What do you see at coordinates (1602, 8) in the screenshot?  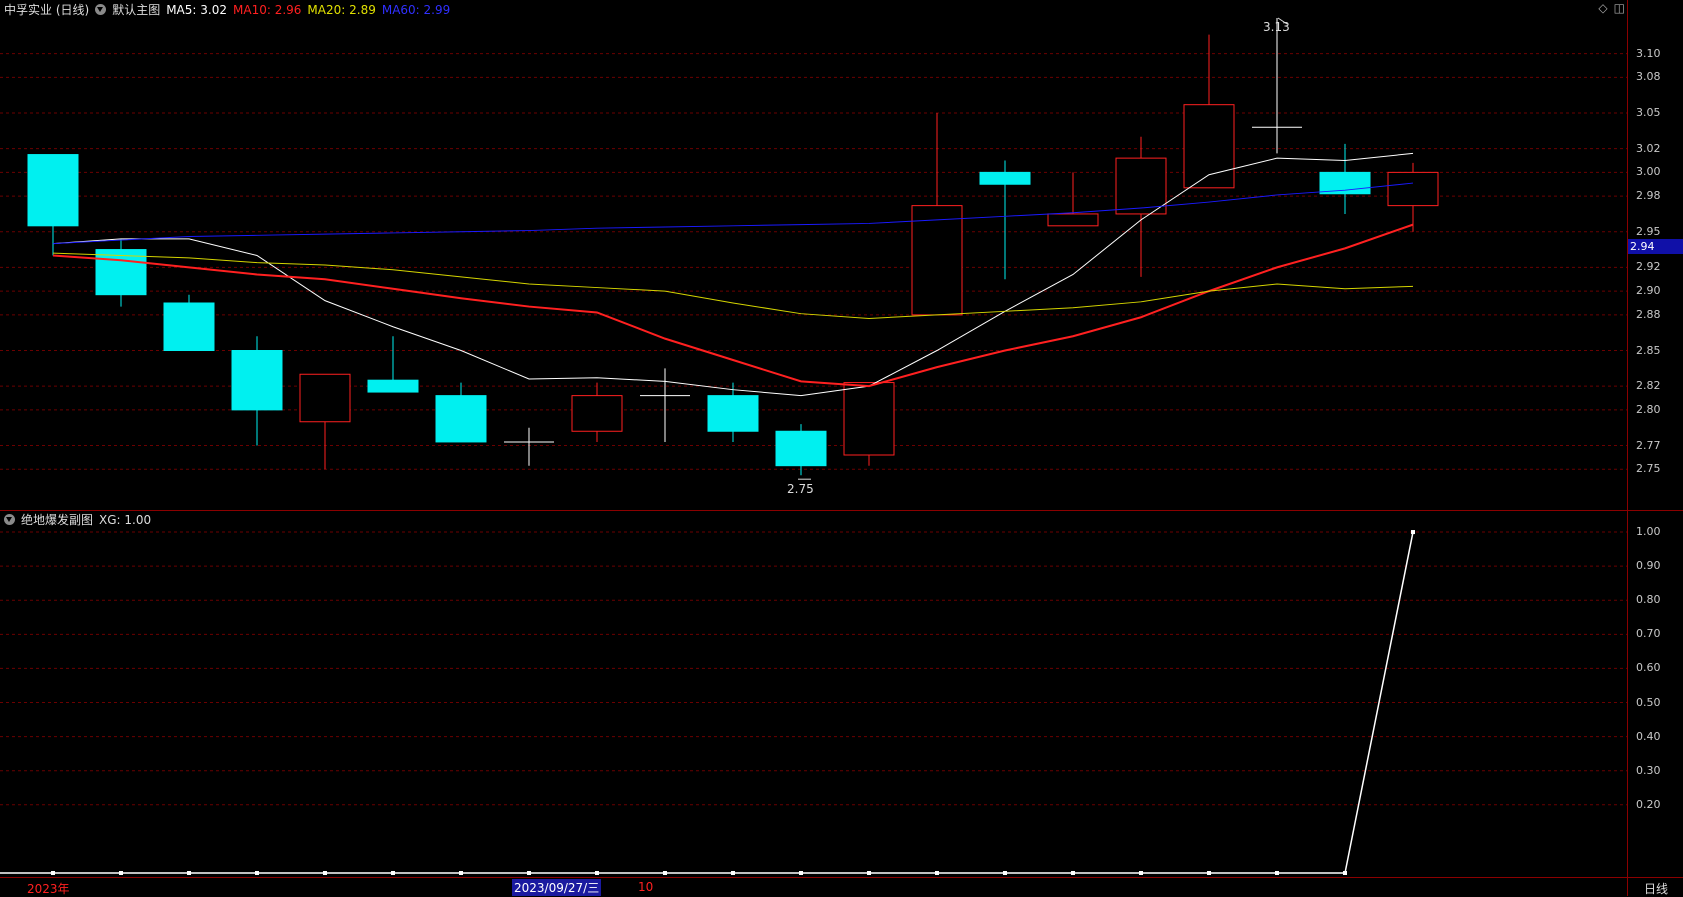 I see `diamond-icon: ◇` at bounding box center [1602, 8].